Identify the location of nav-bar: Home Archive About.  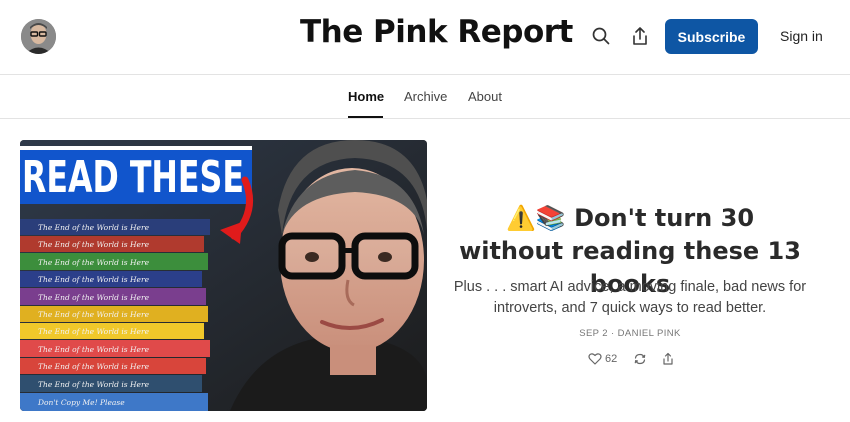
(425, 97).